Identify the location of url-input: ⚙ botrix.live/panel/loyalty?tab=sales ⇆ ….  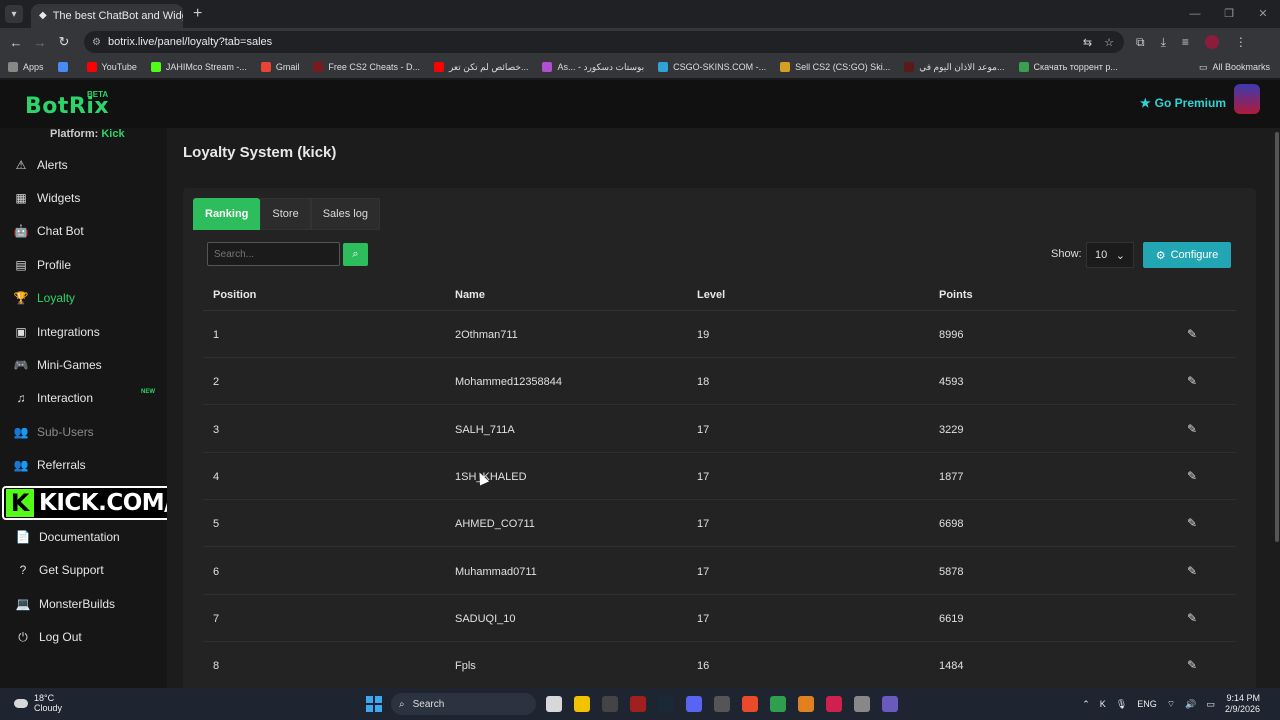
(604, 42).